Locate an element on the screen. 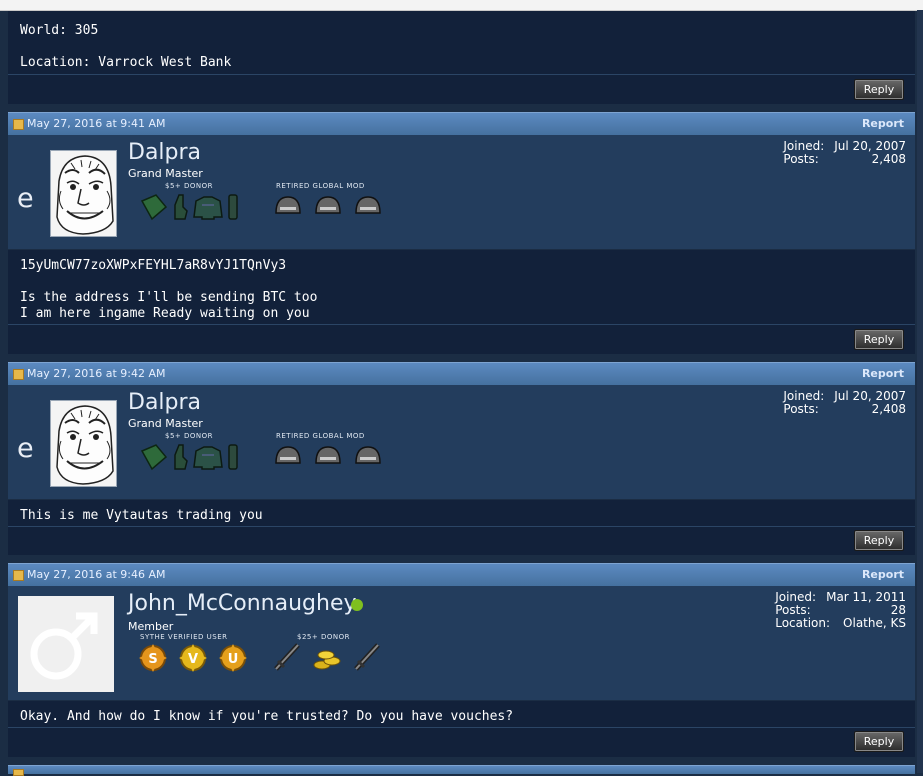  v-badge-icon: V is located at coordinates (193, 658).